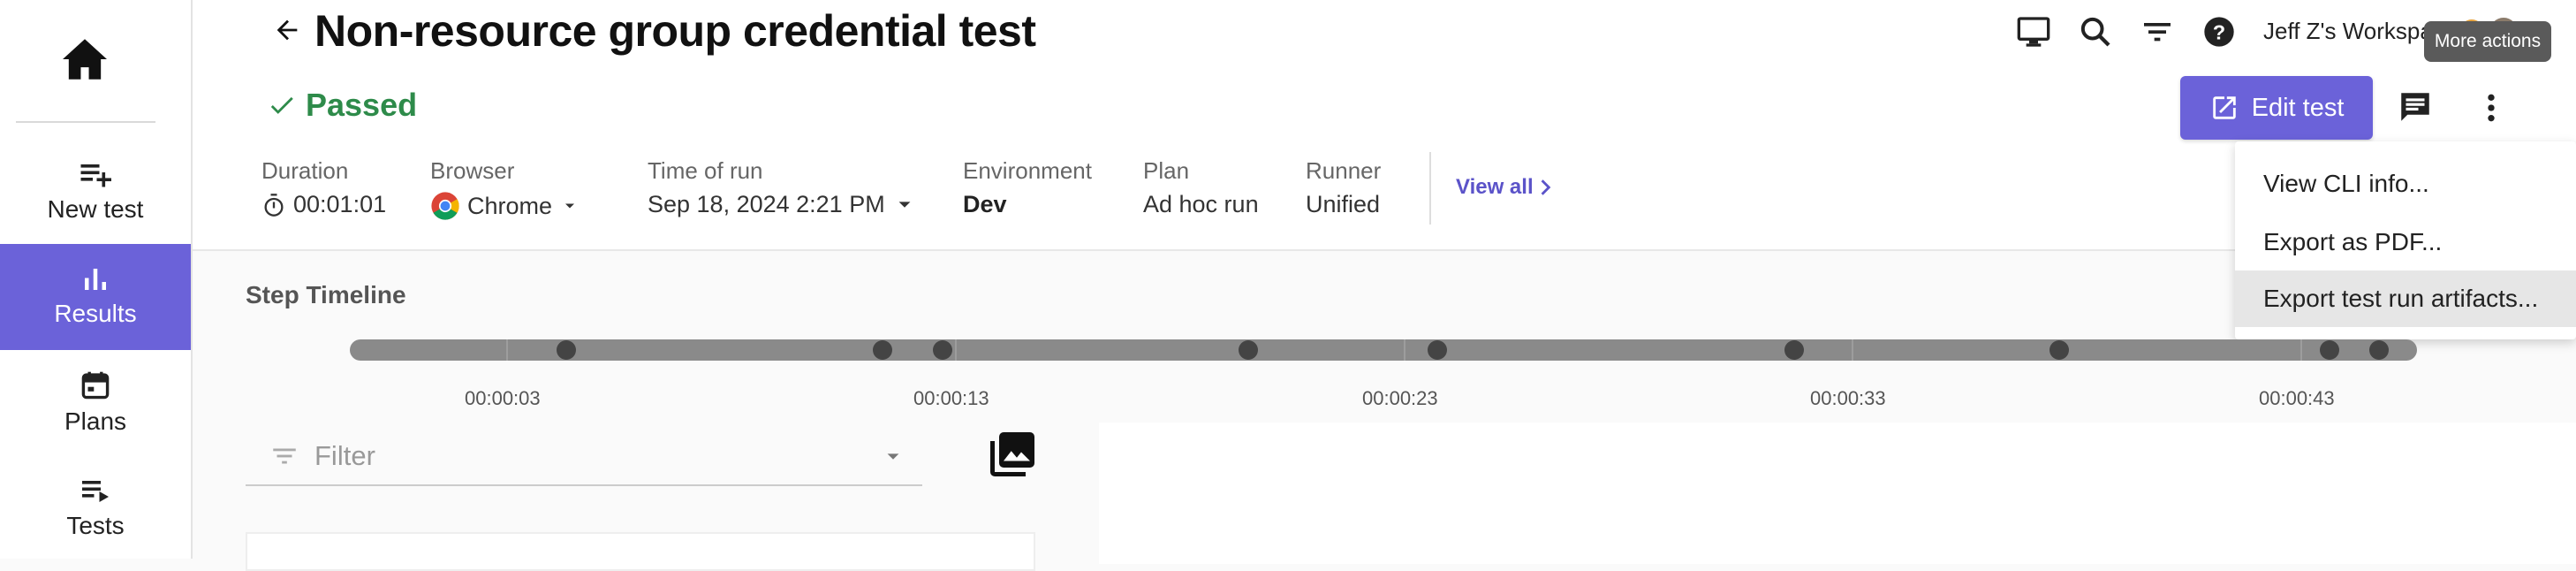 The width and height of the screenshot is (2576, 571). What do you see at coordinates (1343, 204) in the screenshot?
I see `runner-value: Unified` at bounding box center [1343, 204].